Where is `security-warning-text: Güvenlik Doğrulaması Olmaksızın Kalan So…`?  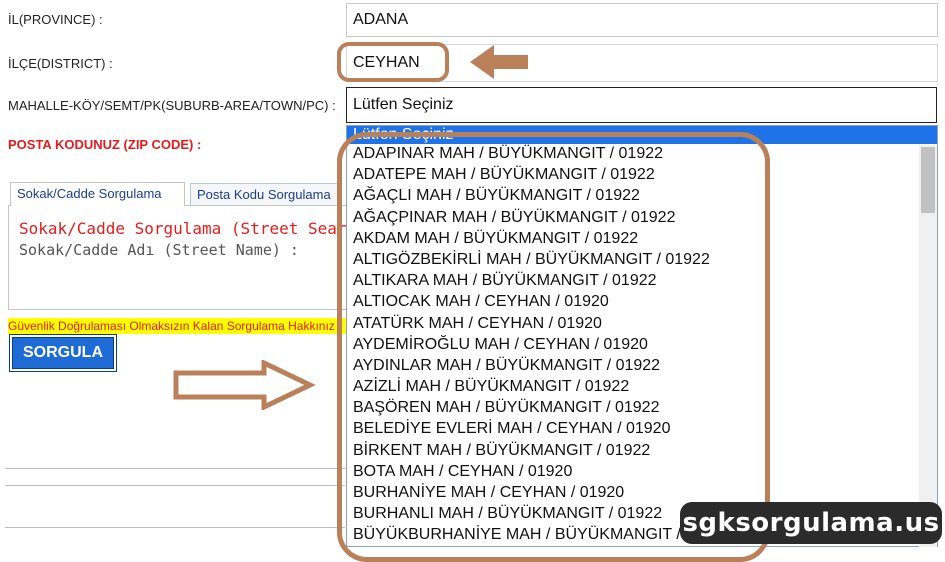 security-warning-text: Güvenlik Doğrulaması Olmaksızın Kalan So… is located at coordinates (178, 326).